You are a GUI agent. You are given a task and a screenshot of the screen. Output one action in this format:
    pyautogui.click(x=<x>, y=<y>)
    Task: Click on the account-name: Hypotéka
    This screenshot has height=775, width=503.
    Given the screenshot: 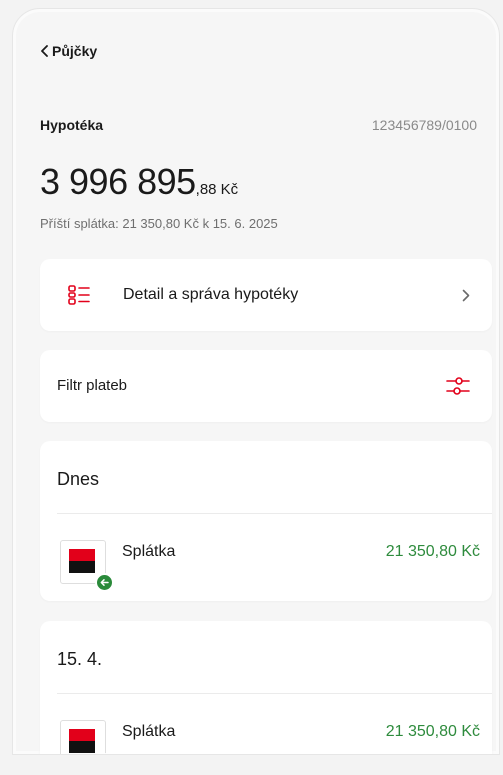 What is the action you would take?
    pyautogui.click(x=72, y=125)
    